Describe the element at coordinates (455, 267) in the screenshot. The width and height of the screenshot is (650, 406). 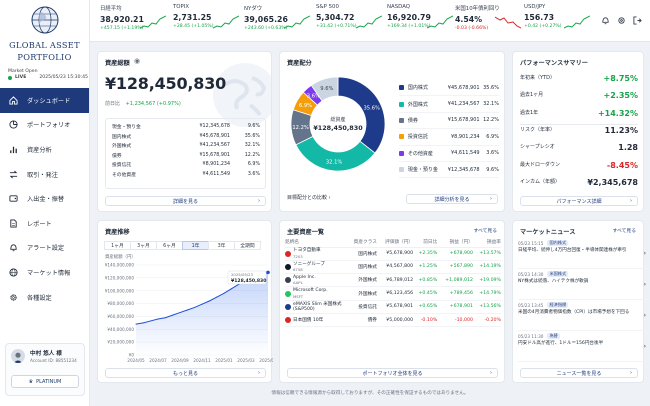
I see `holding-pl: +567,890` at that location.